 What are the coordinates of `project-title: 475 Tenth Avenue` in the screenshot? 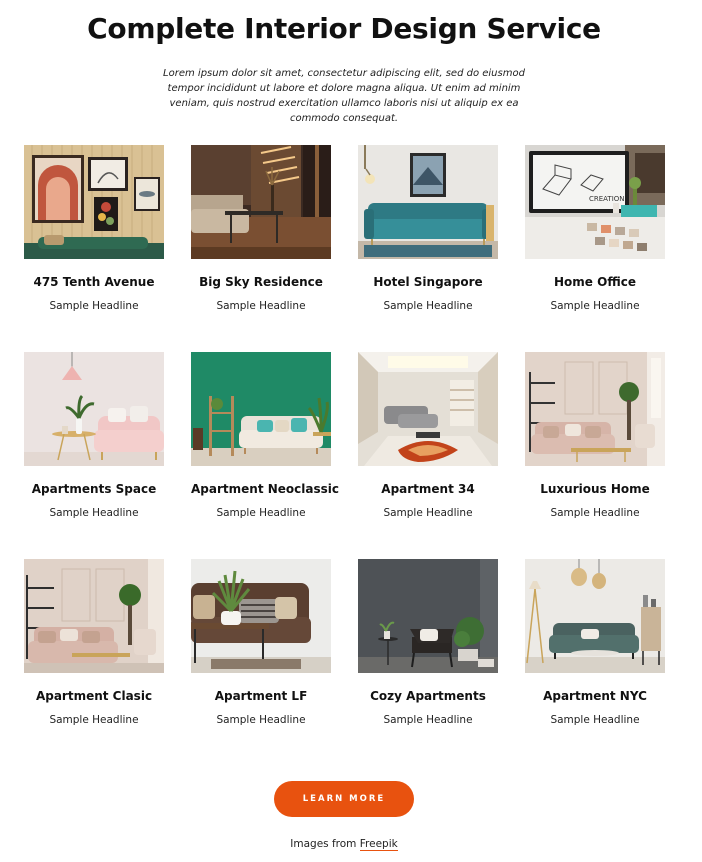 It's located at (94, 282).